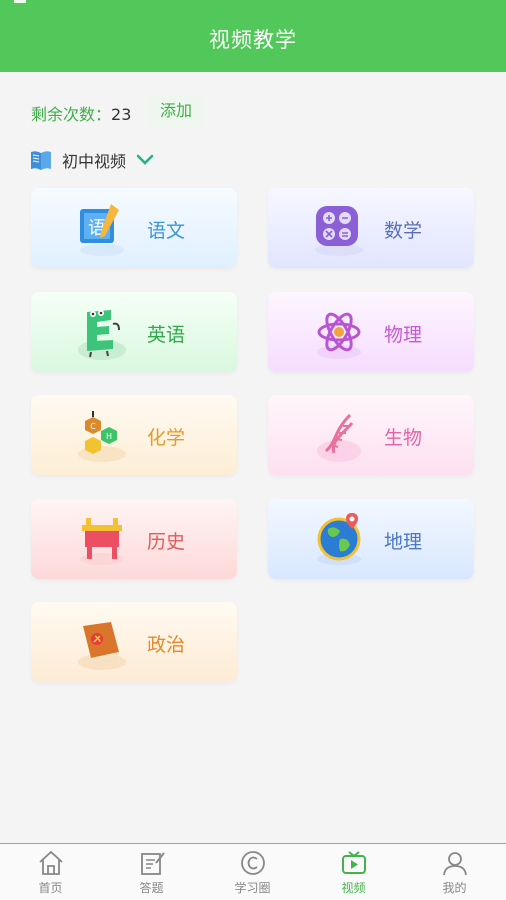  What do you see at coordinates (354, 862) in the screenshot?
I see `video-play-icon` at bounding box center [354, 862].